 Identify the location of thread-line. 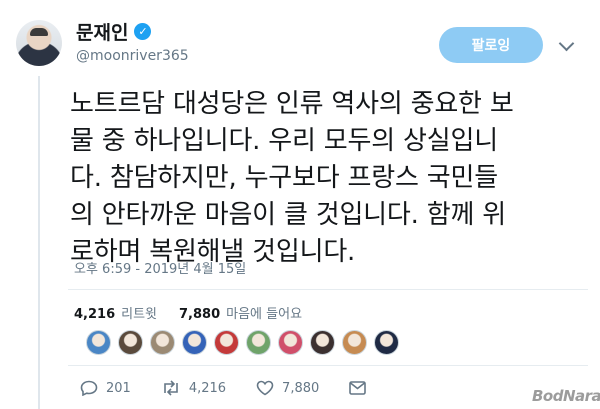
(39, 242).